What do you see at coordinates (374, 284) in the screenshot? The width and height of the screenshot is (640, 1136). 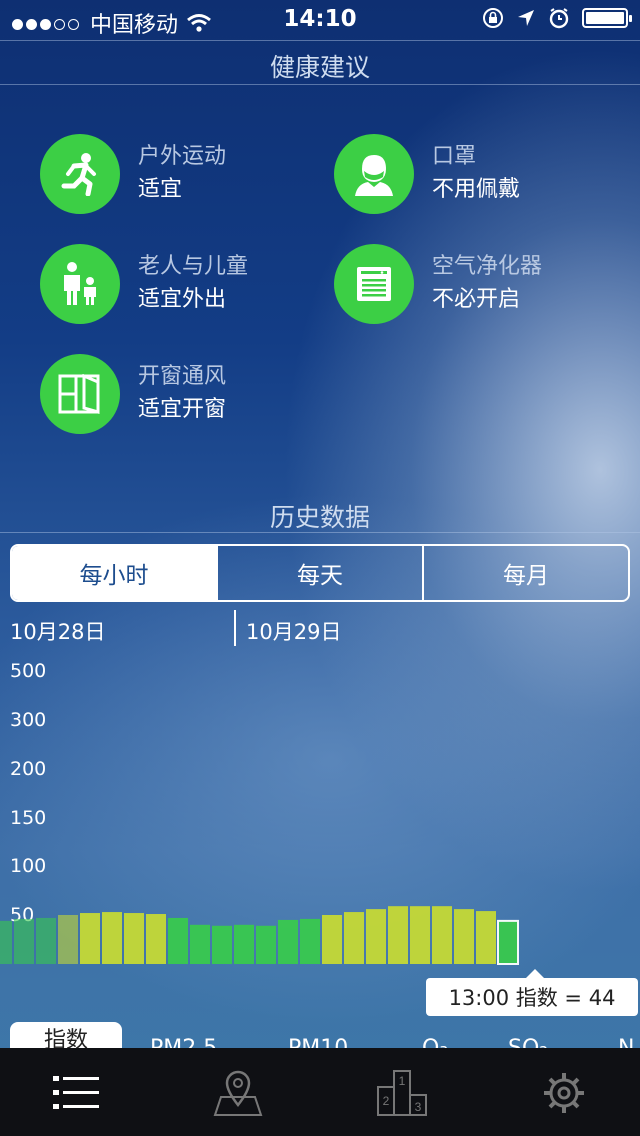 I see `air-purifier-icon` at bounding box center [374, 284].